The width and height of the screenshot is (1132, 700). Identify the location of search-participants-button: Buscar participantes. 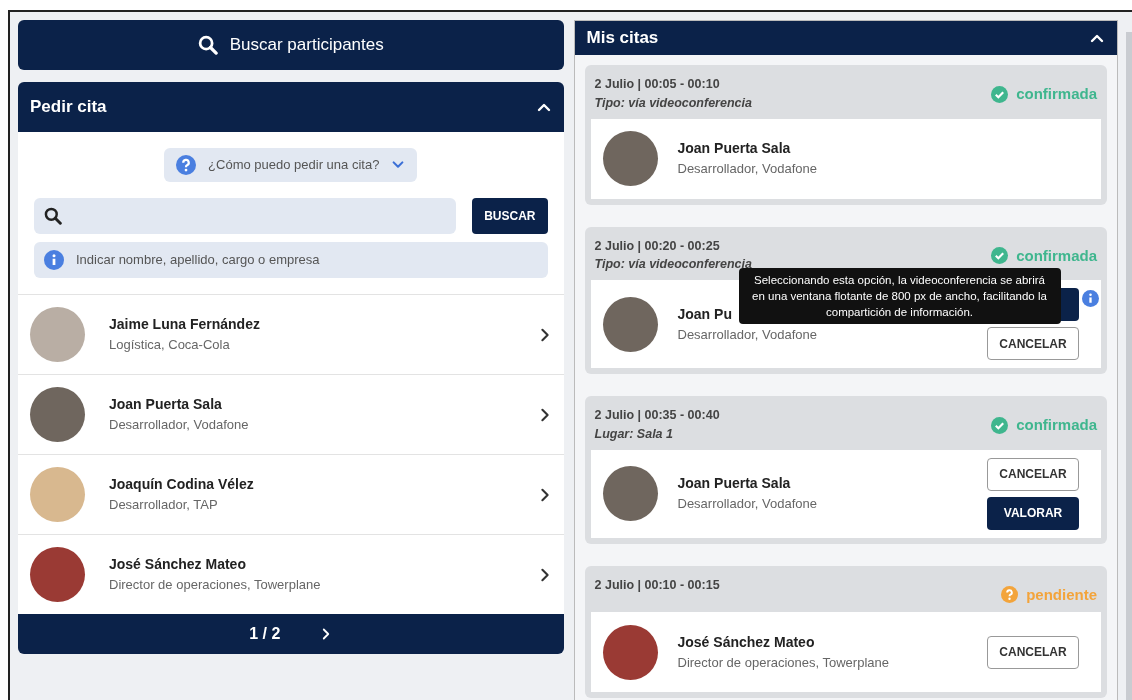
(291, 45).